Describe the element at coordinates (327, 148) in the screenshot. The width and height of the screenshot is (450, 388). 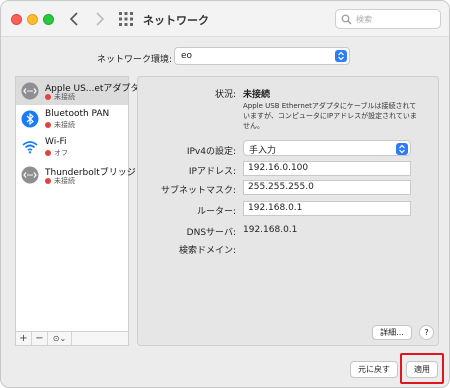
I see `ipv4-config-select: 手入力` at that location.